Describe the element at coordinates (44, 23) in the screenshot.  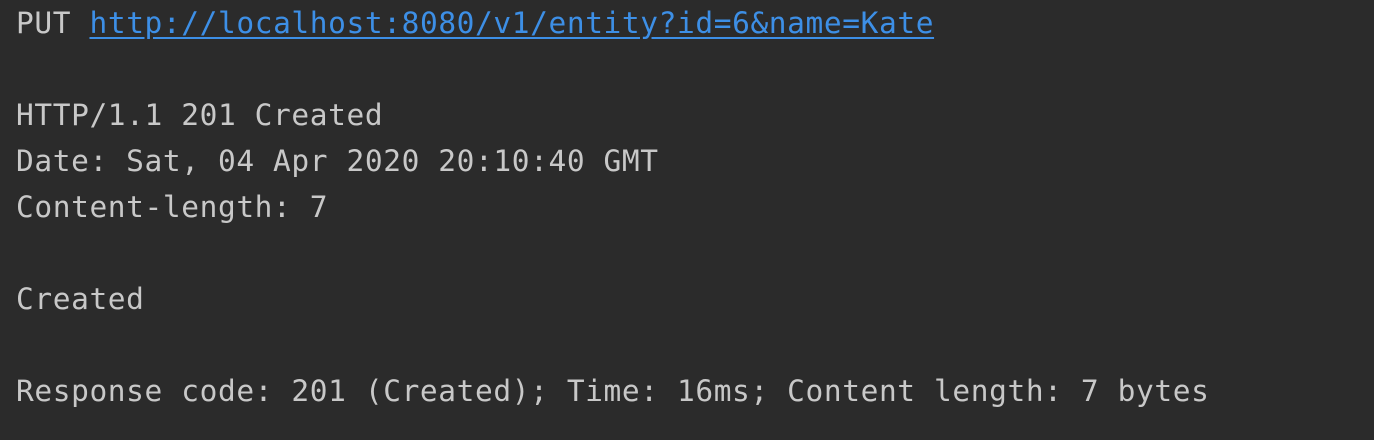
I see `request-method: PUT` at that location.